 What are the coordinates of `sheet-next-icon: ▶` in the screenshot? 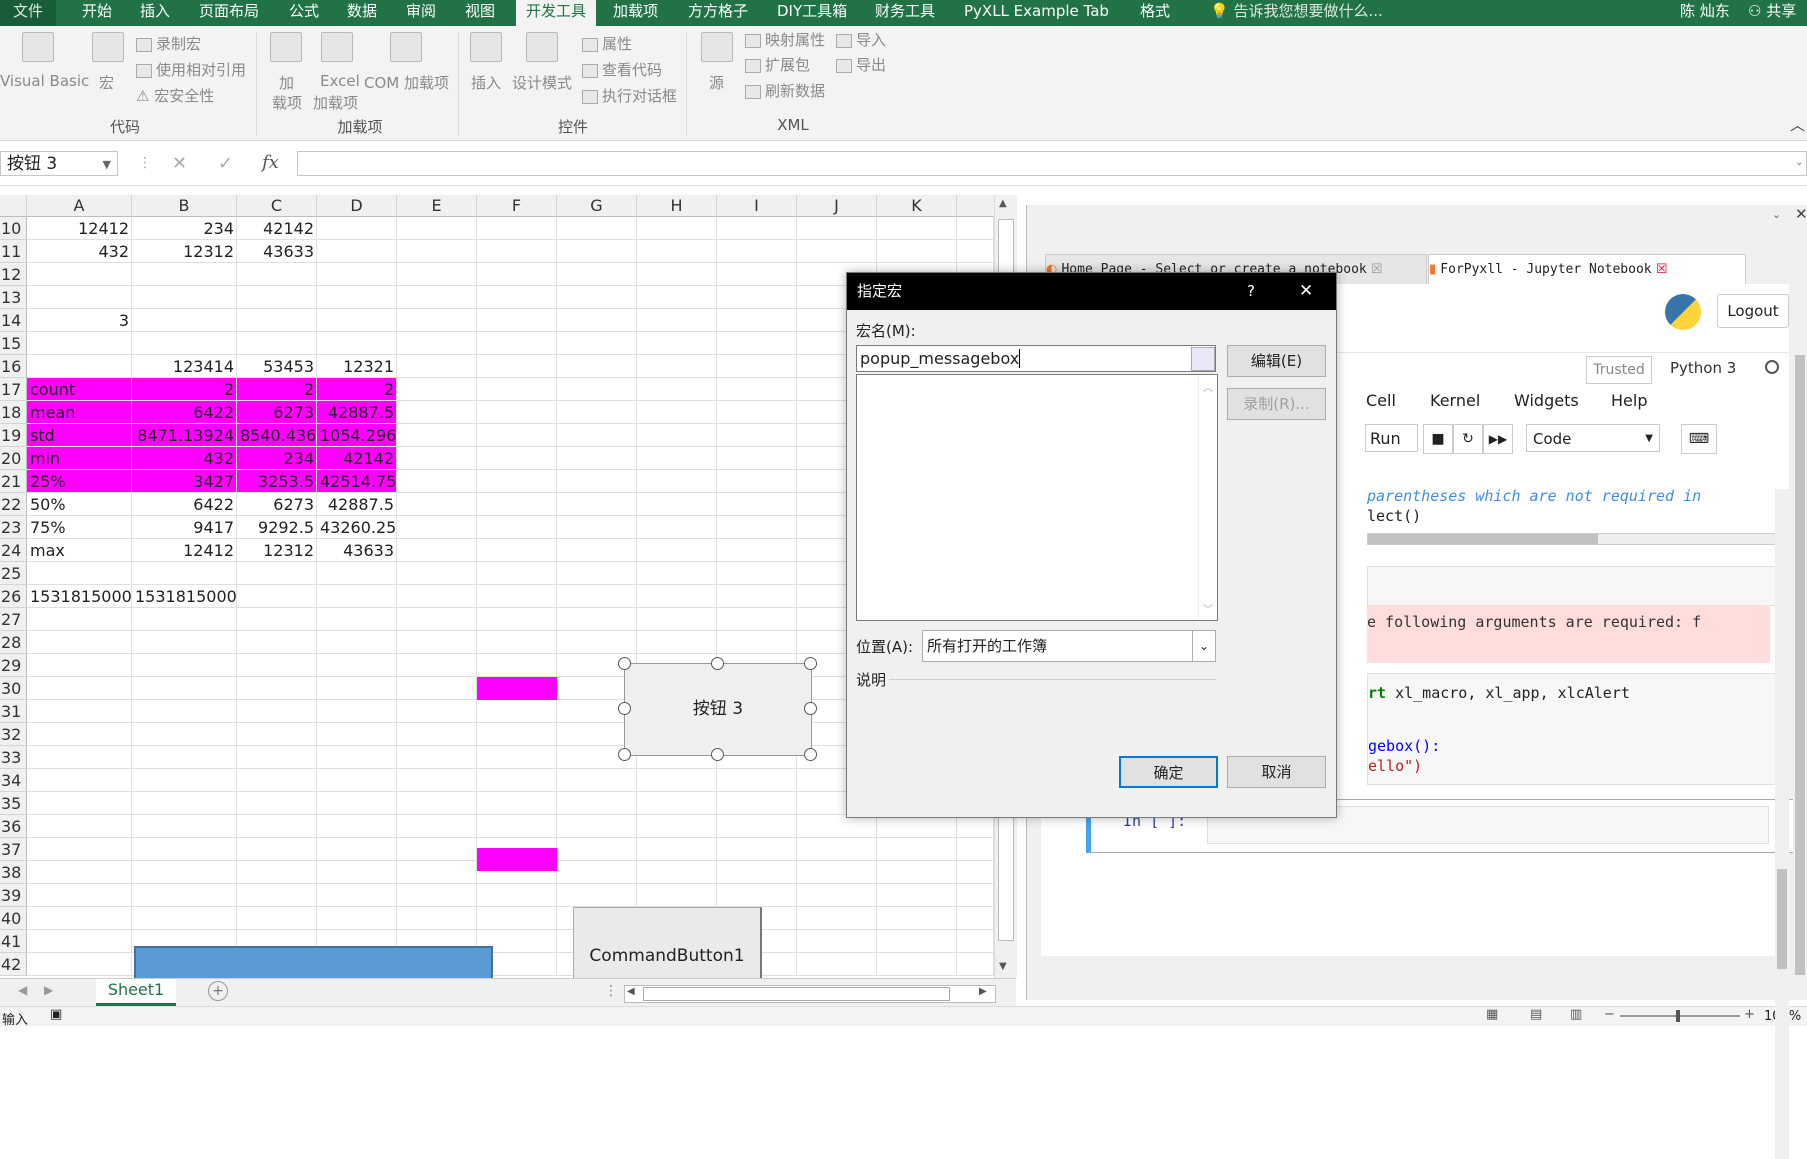 It's located at (48, 990).